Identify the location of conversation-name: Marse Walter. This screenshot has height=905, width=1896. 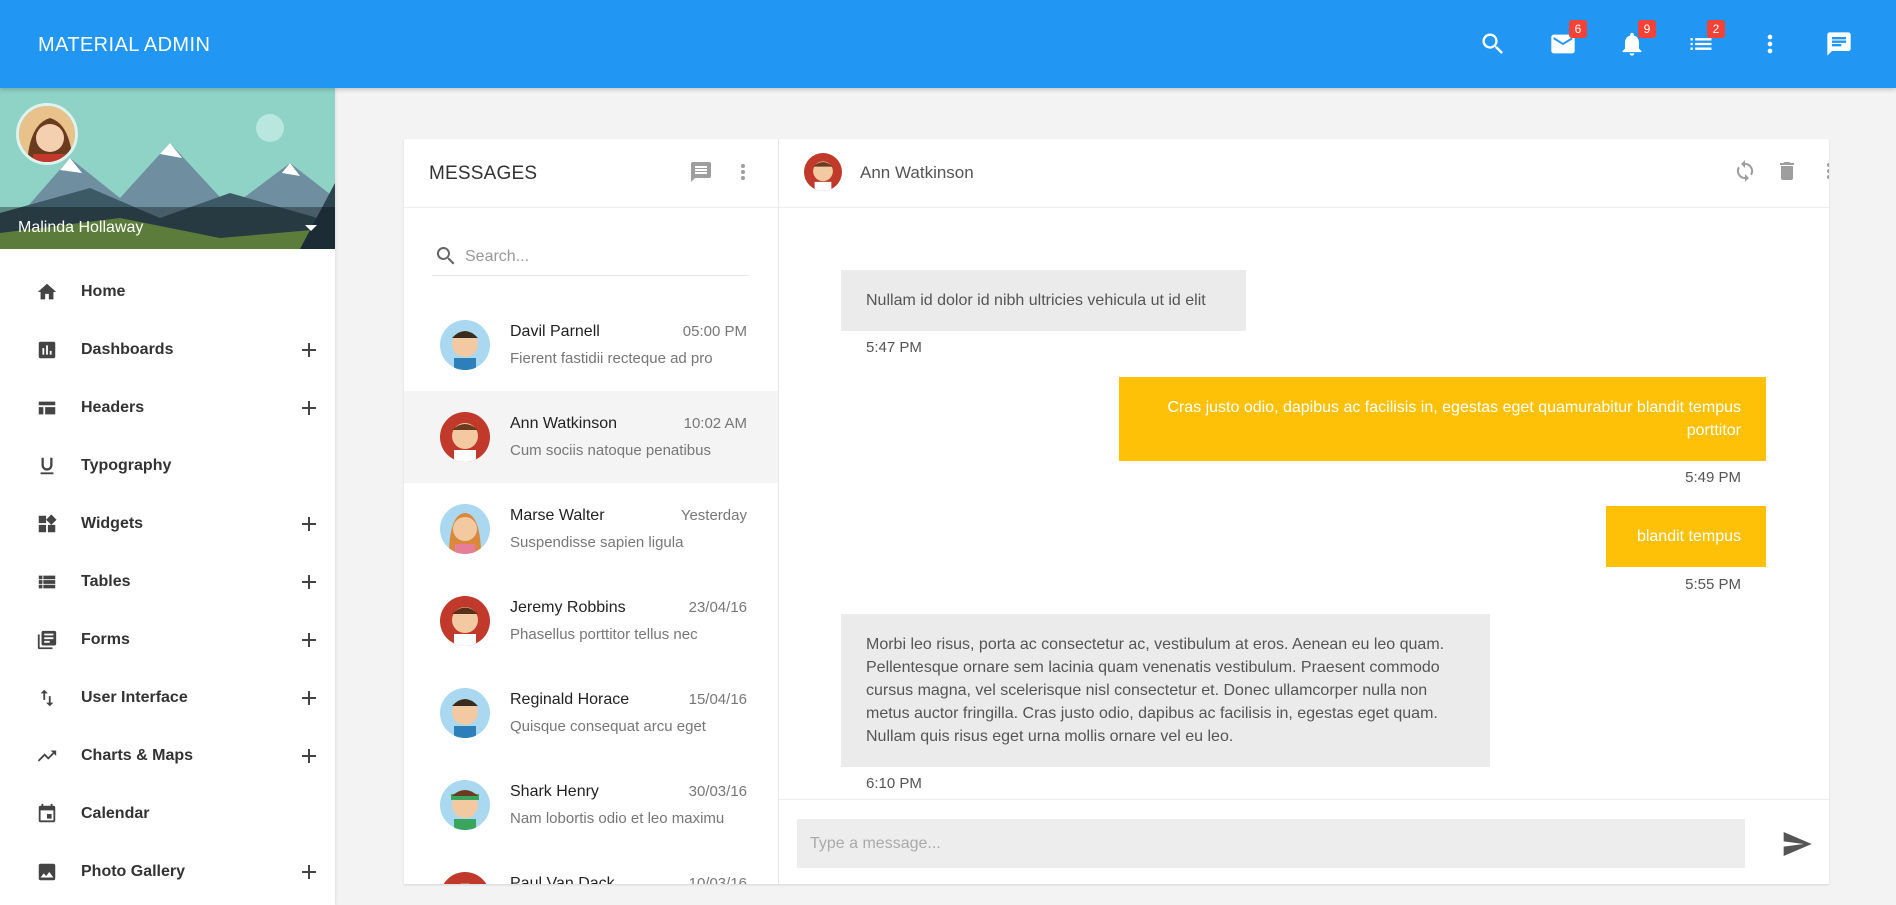
(557, 515).